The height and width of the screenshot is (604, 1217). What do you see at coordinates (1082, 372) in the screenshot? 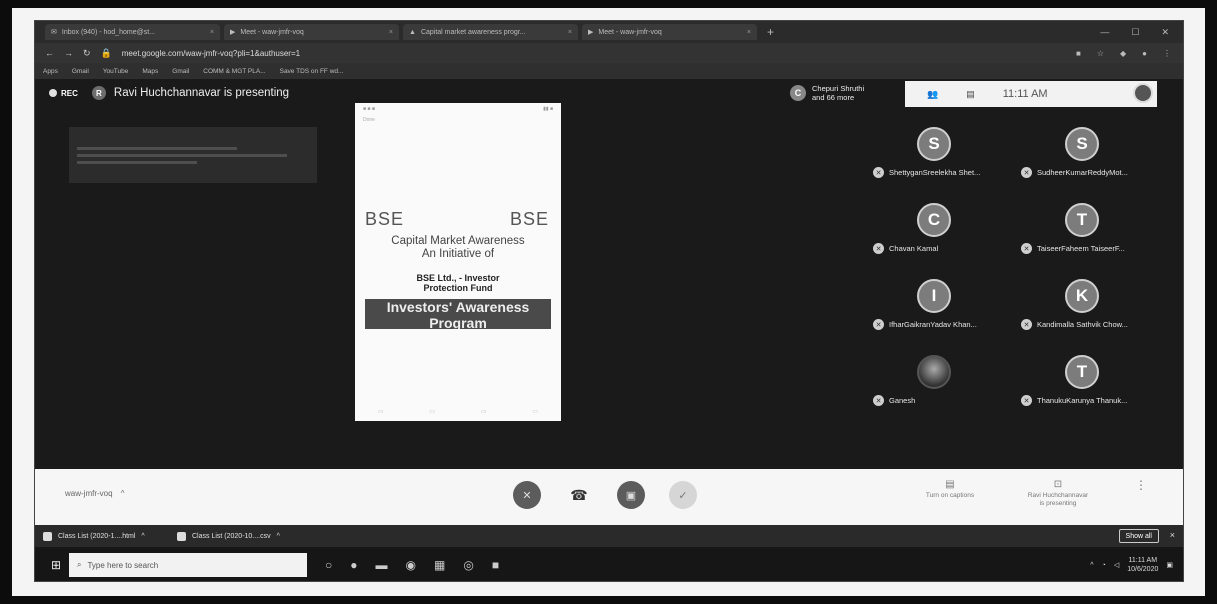
I see `participant-avatar: T` at bounding box center [1082, 372].